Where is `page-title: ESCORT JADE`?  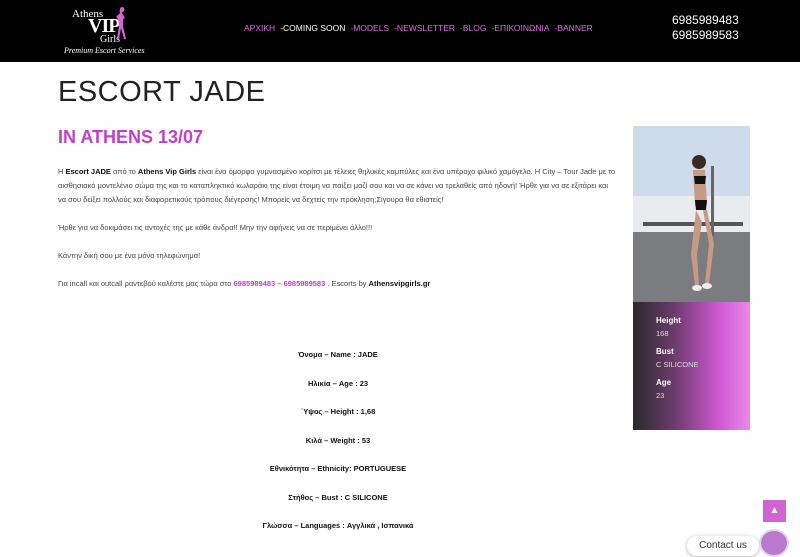
page-title: ESCORT JADE is located at coordinates (162, 92).